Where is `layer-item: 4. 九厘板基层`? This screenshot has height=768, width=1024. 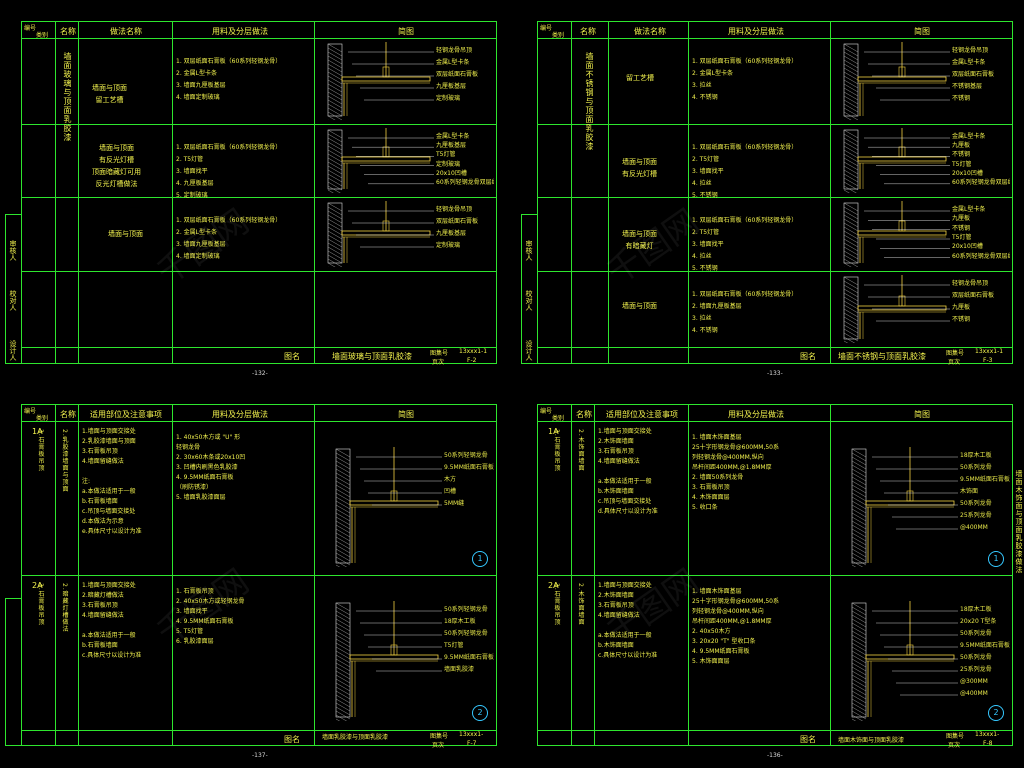
layer-item: 4. 九厘板基层 is located at coordinates (195, 183).